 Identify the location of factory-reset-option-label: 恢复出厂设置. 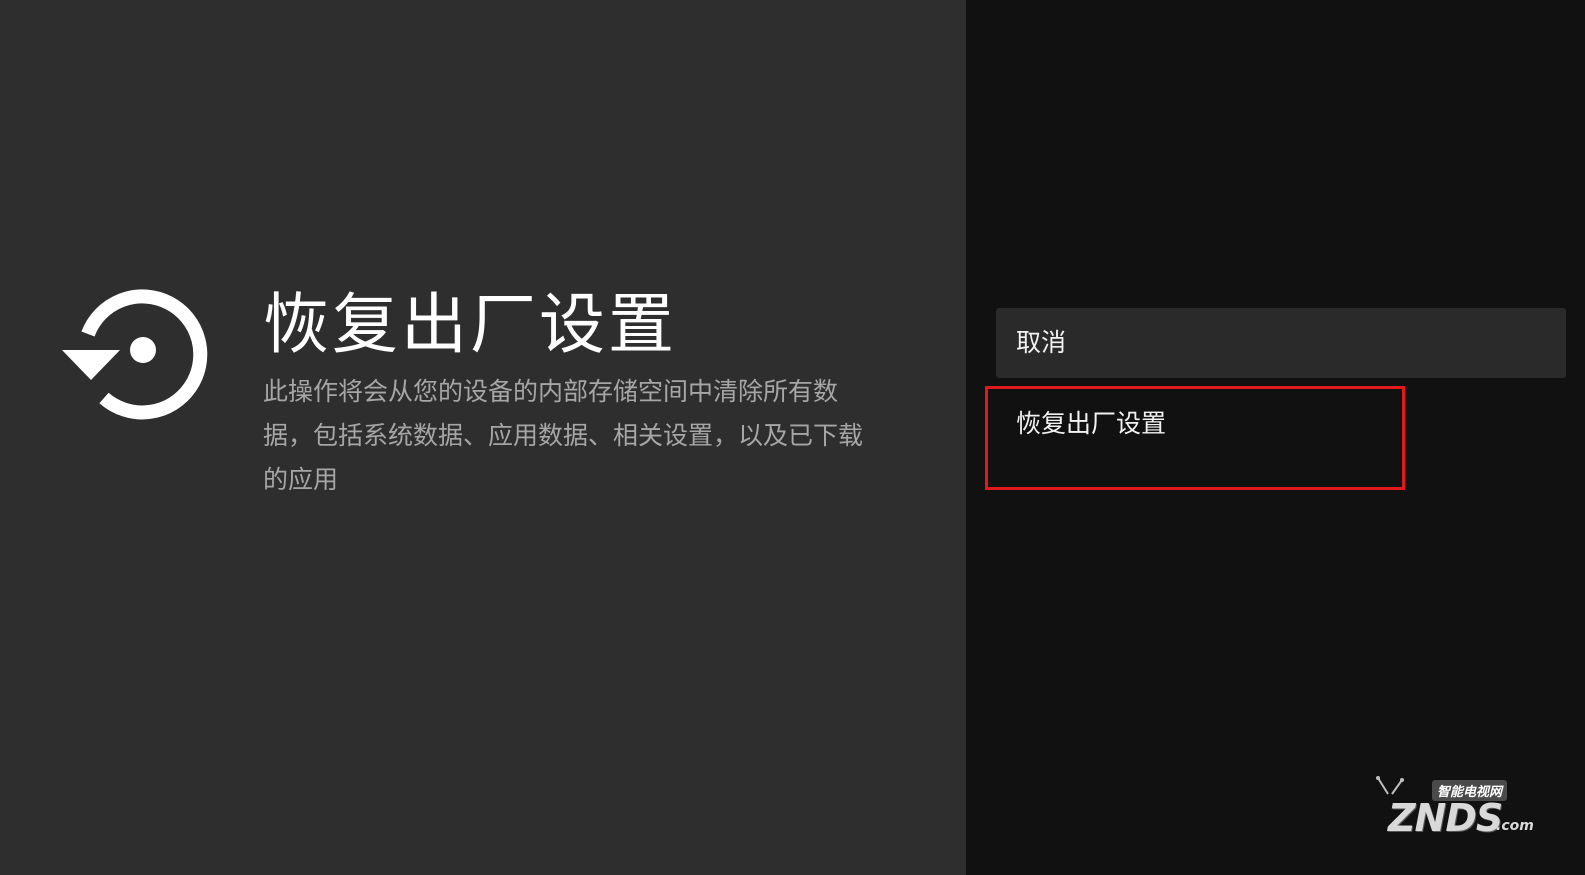
(1091, 423).